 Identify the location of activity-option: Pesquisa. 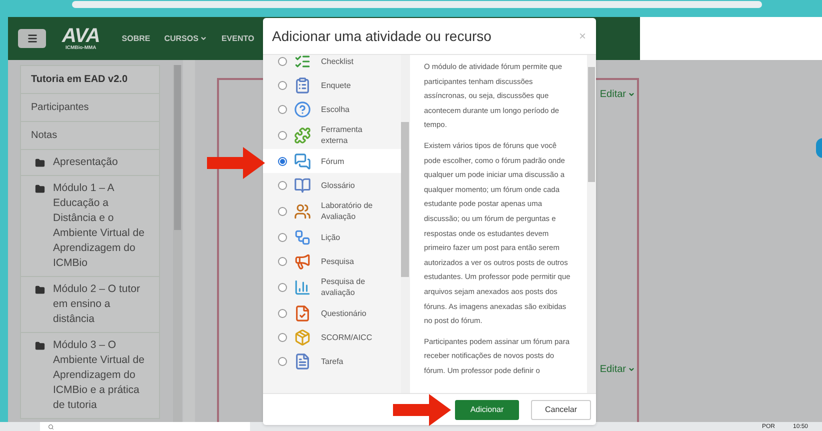
(332, 261).